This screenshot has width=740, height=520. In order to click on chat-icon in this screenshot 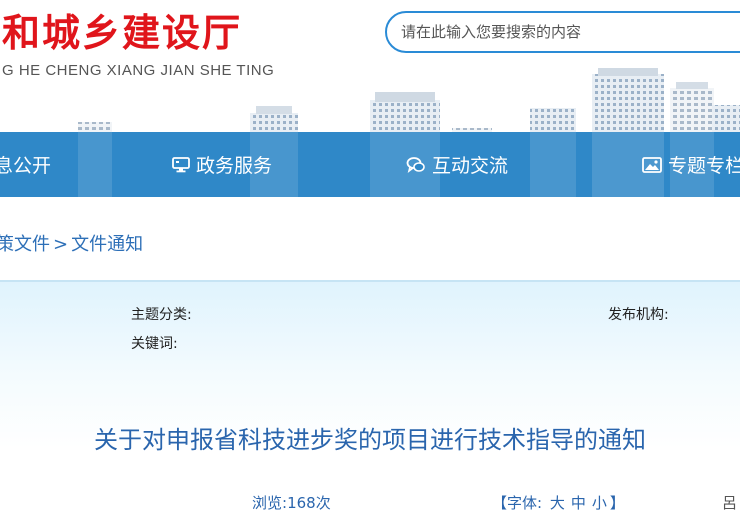, I will do `click(415, 164)`.